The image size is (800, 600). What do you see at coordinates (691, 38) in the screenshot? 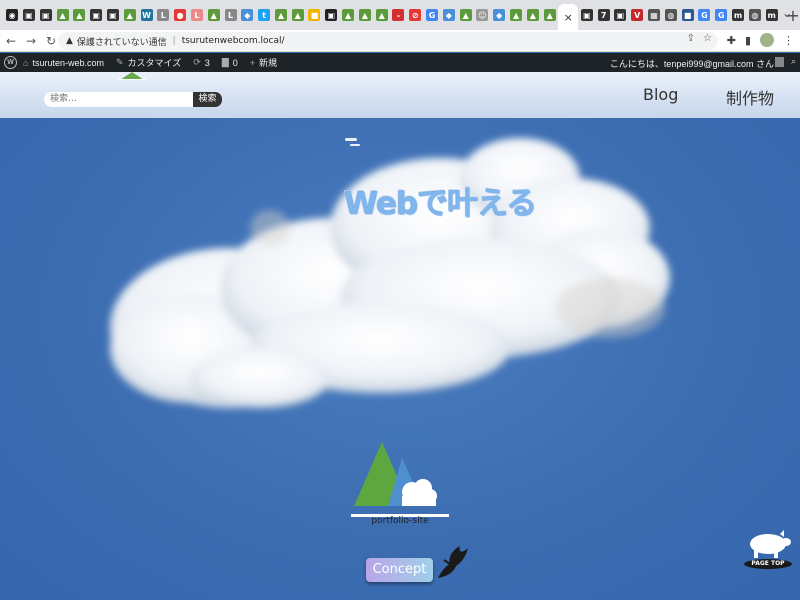
I see `share-icon: ⇪` at bounding box center [691, 38].